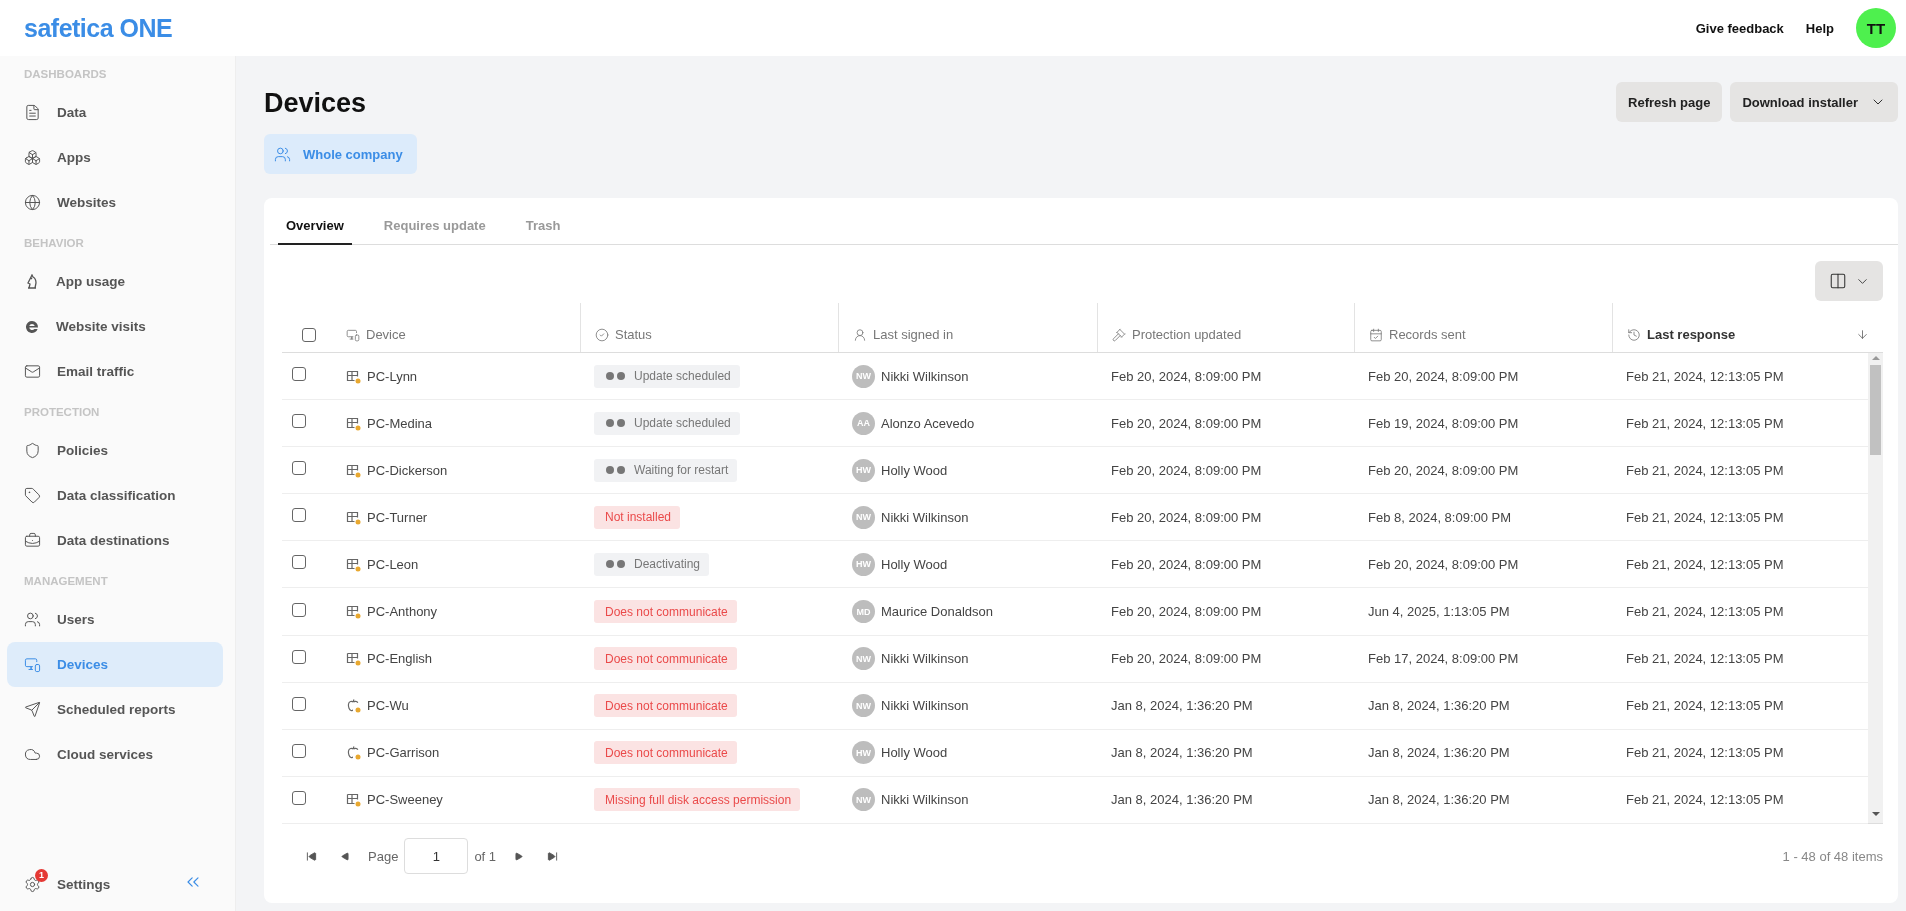 This screenshot has width=1906, height=911. What do you see at coordinates (405, 800) in the screenshot?
I see `device-name: PC-Sweeney` at bounding box center [405, 800].